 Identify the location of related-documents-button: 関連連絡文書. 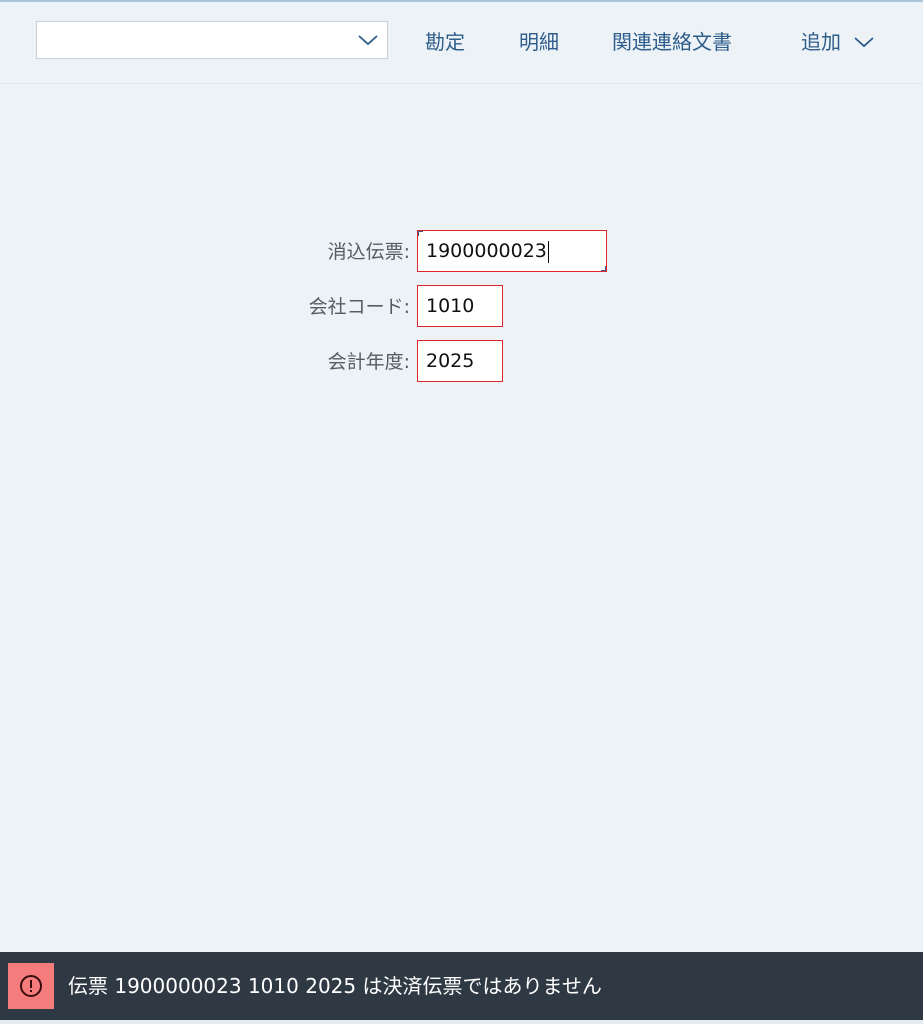
(672, 42).